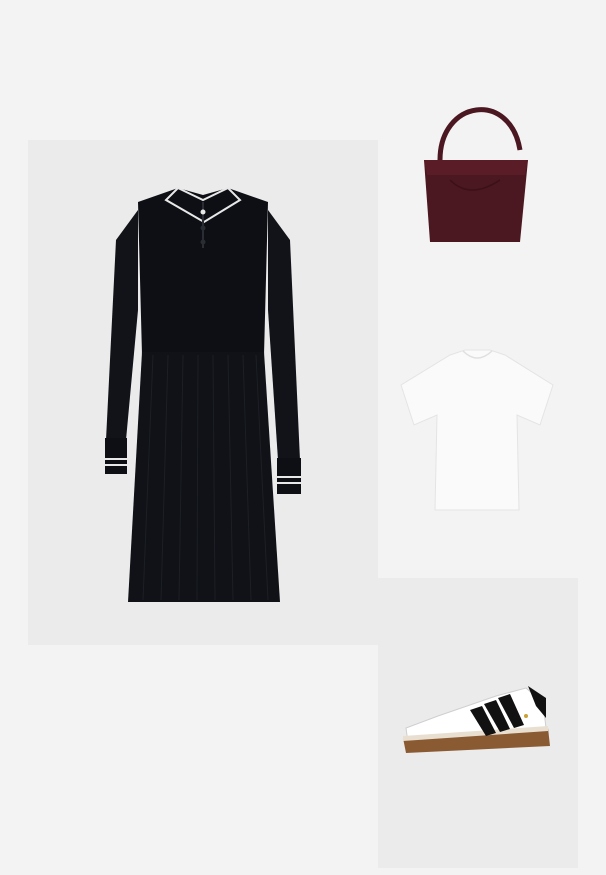 The height and width of the screenshot is (875, 606). I want to click on tshirt-image, so click(477, 430).